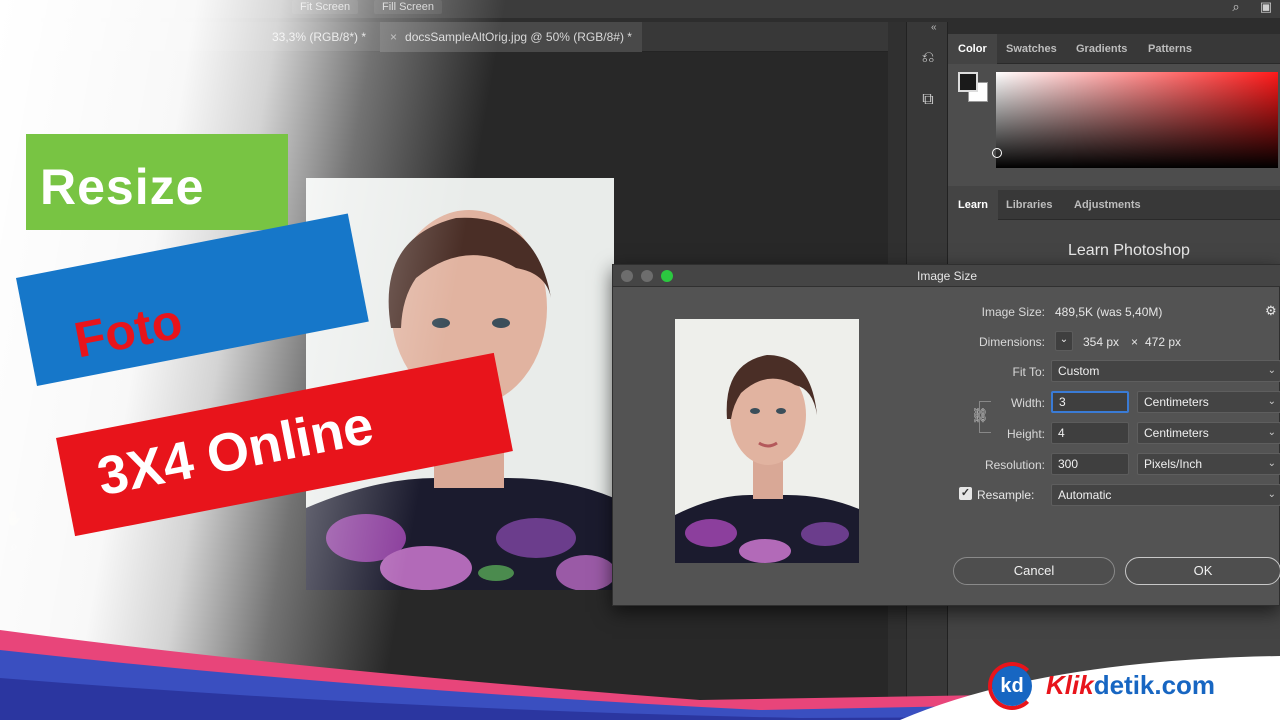  What do you see at coordinates (1013, 312) in the screenshot?
I see `image-size-label: Image Size:` at bounding box center [1013, 312].